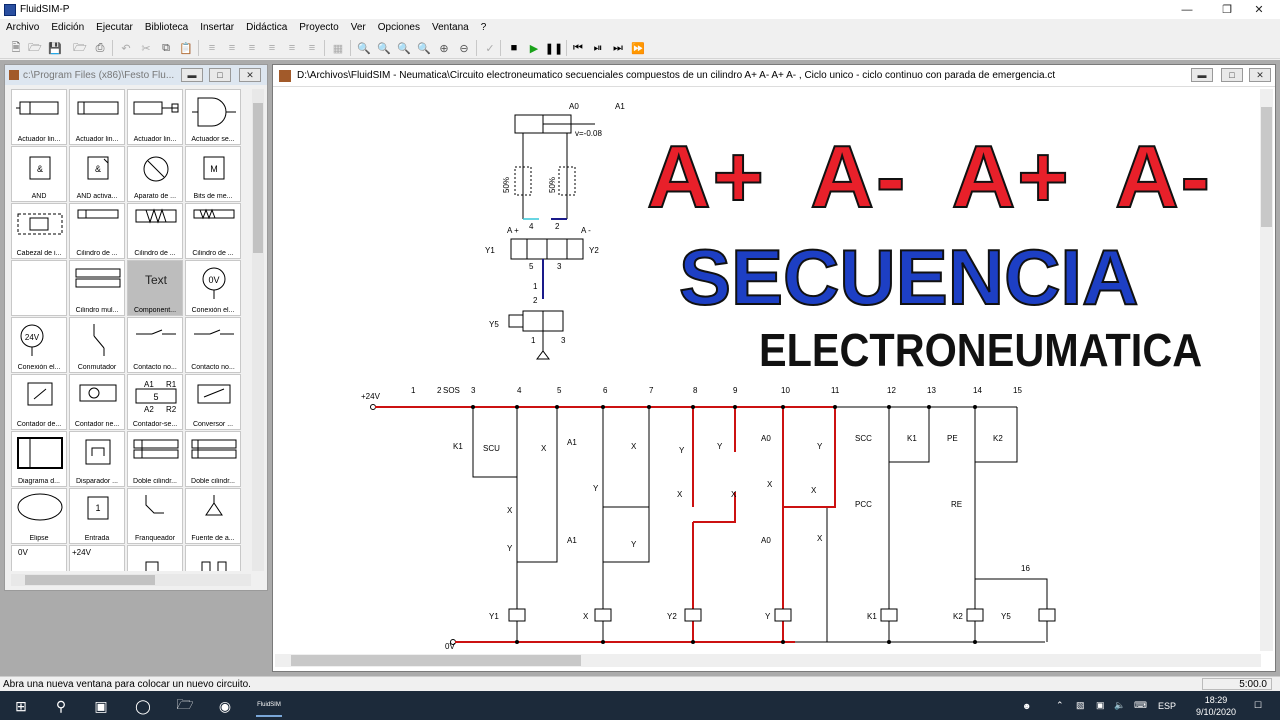 The width and height of the screenshot is (1280, 720). Describe the element at coordinates (39, 288) in the screenshot. I see `library-item-empty` at that location.